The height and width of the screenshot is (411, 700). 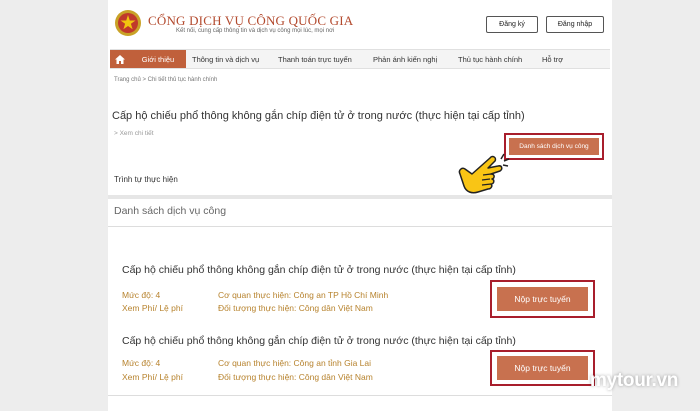 I want to click on nav-item-thu-tuc: Thủ tục hành chính, so click(x=490, y=59).